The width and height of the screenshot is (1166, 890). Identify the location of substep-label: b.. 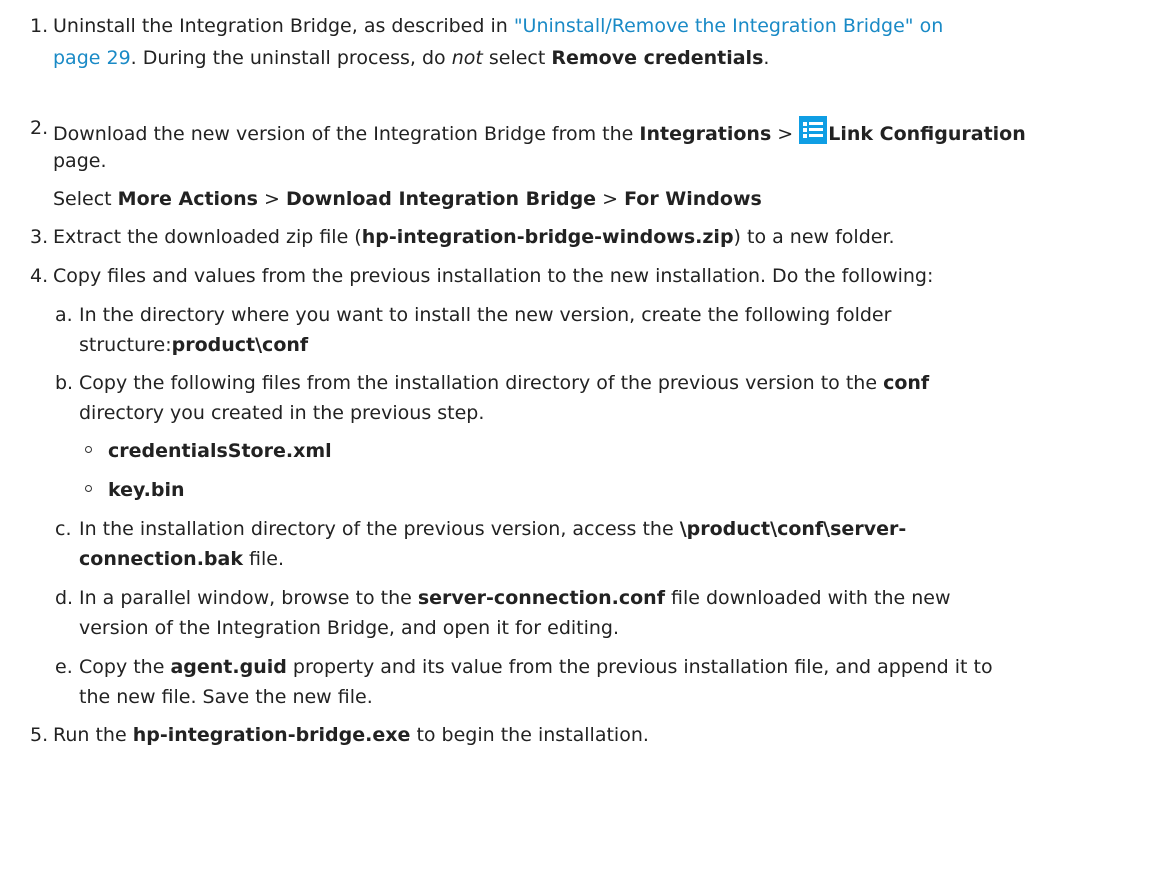
(64, 383).